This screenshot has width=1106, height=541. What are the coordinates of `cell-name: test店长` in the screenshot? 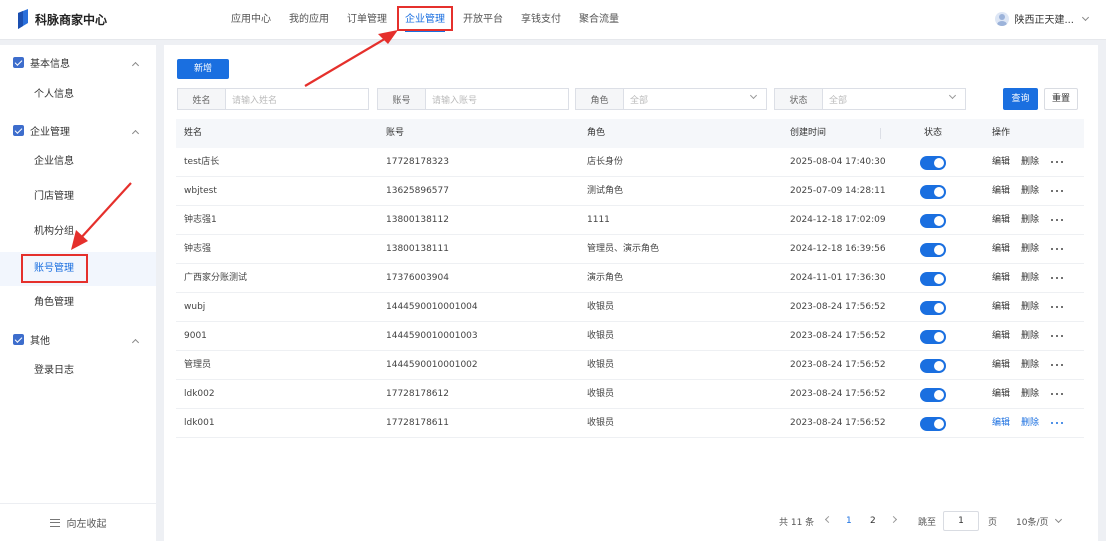 It's located at (202, 162).